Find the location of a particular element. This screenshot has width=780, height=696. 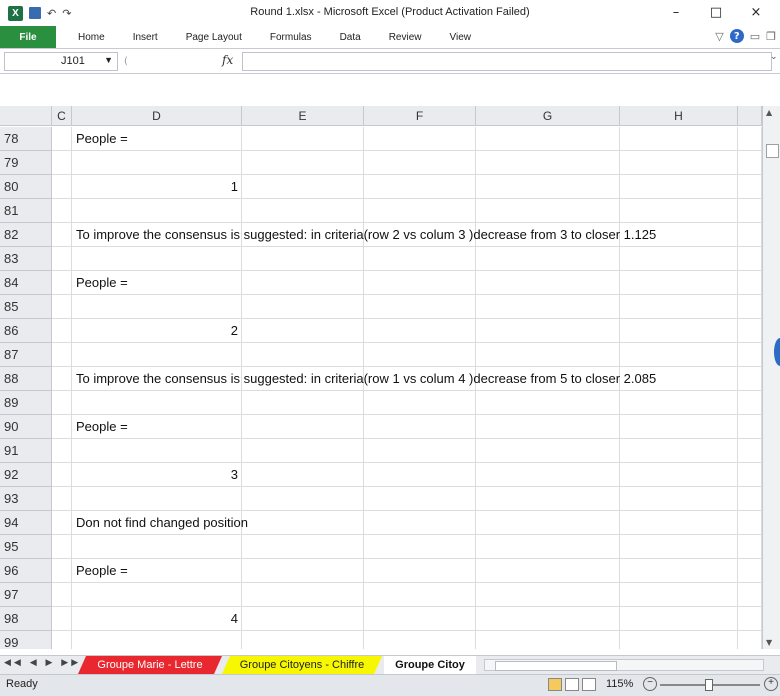

column-header-c: C is located at coordinates (62, 116).